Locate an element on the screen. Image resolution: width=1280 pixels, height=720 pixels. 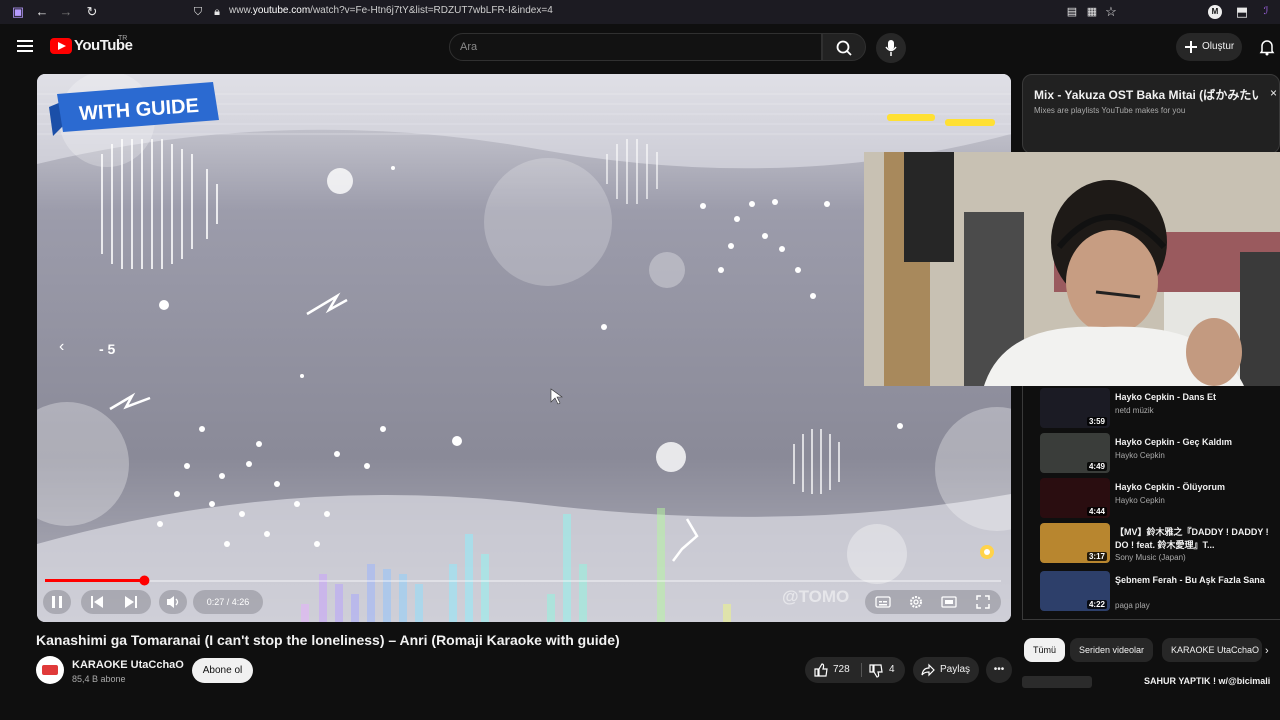
like-dislike-group: 728 4 is located at coordinates (855, 670).